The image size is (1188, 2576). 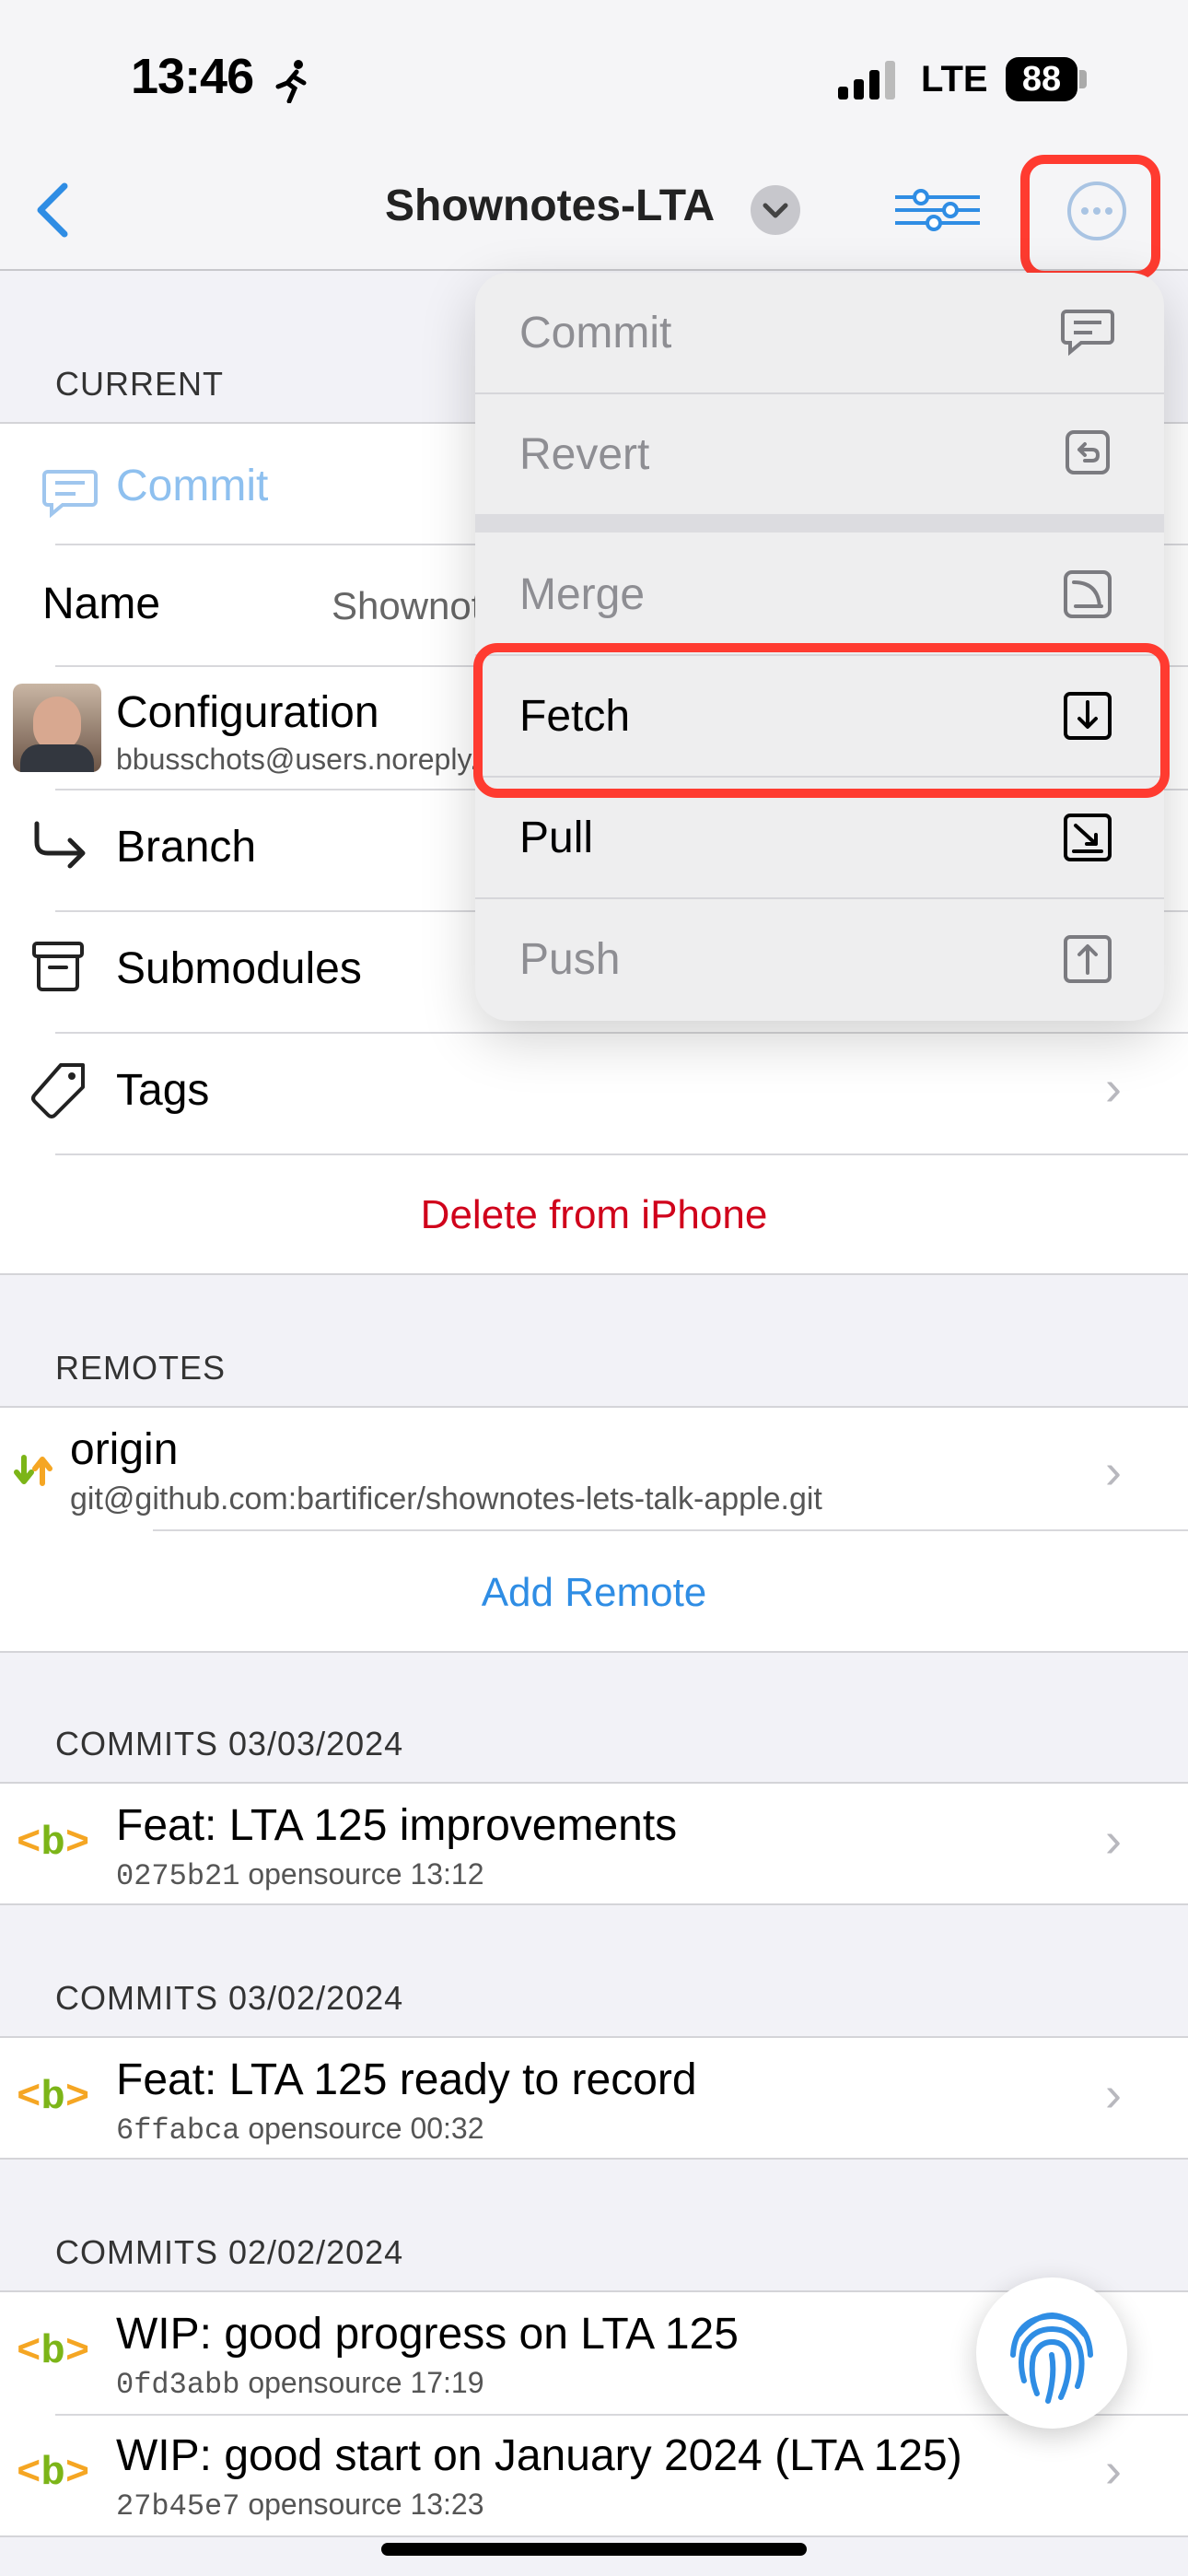 I want to click on sync-arrows-icon, so click(x=33, y=1470).